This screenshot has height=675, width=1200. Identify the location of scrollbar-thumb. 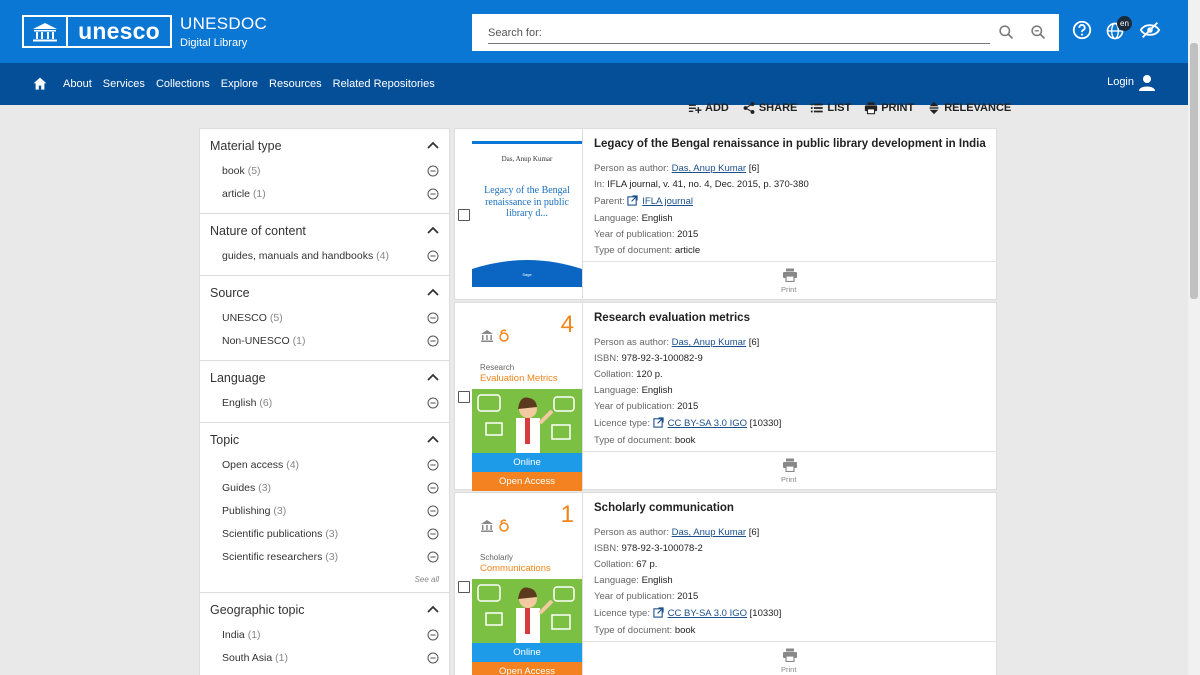
(1194, 171).